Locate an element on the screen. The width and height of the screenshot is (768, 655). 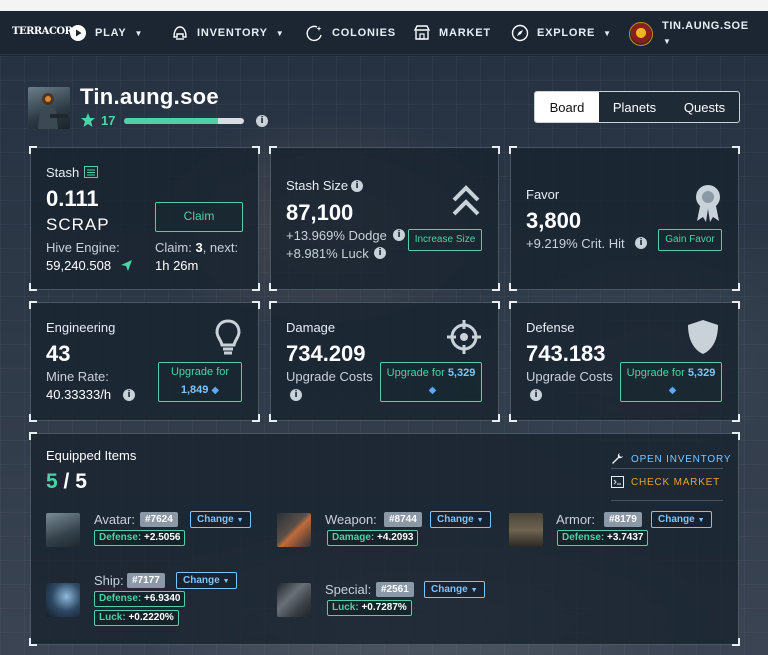
stat-value: +0.2220% is located at coordinates (151, 617).